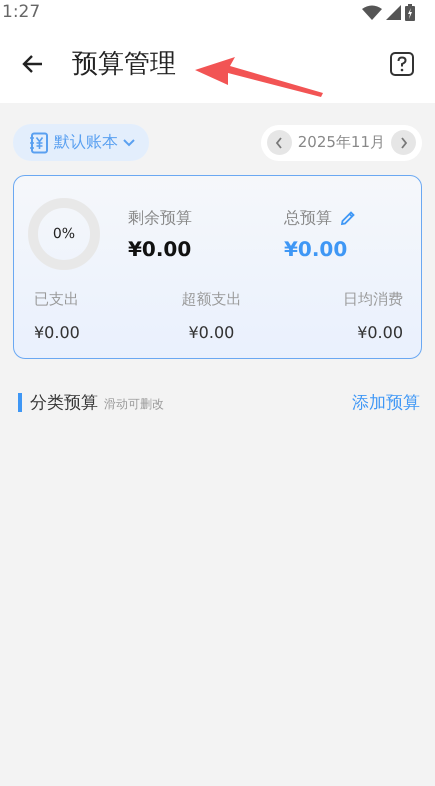 This screenshot has height=786, width=435. What do you see at coordinates (129, 142) in the screenshot?
I see `chevron-down-icon` at bounding box center [129, 142].